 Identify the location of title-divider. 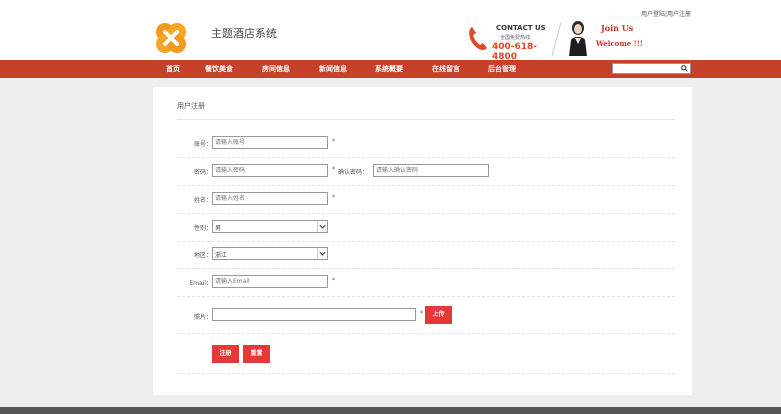
(426, 119).